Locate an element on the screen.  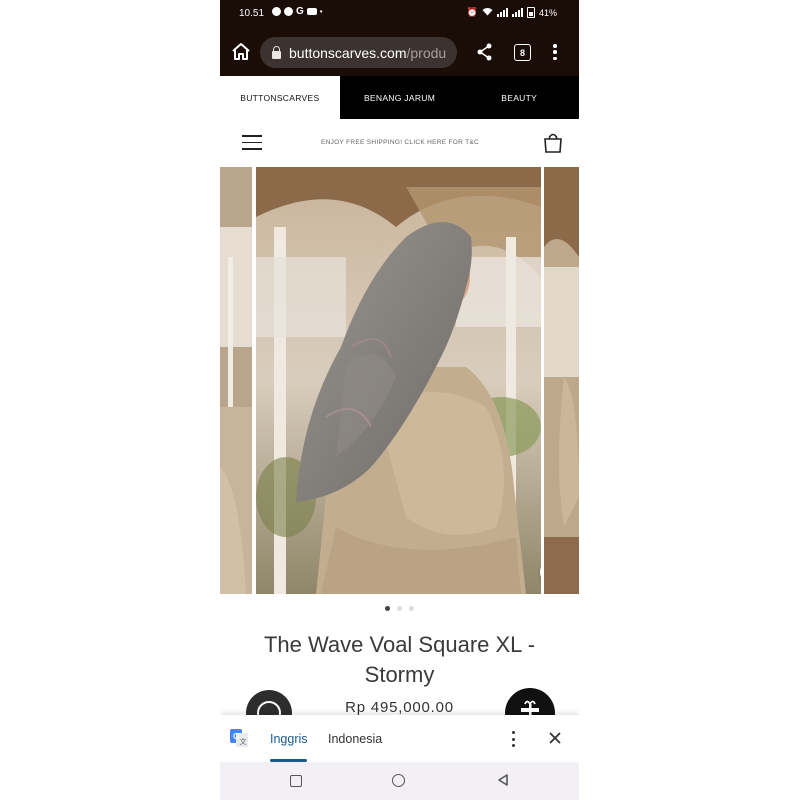
recent-apps-button is located at coordinates (296, 781).